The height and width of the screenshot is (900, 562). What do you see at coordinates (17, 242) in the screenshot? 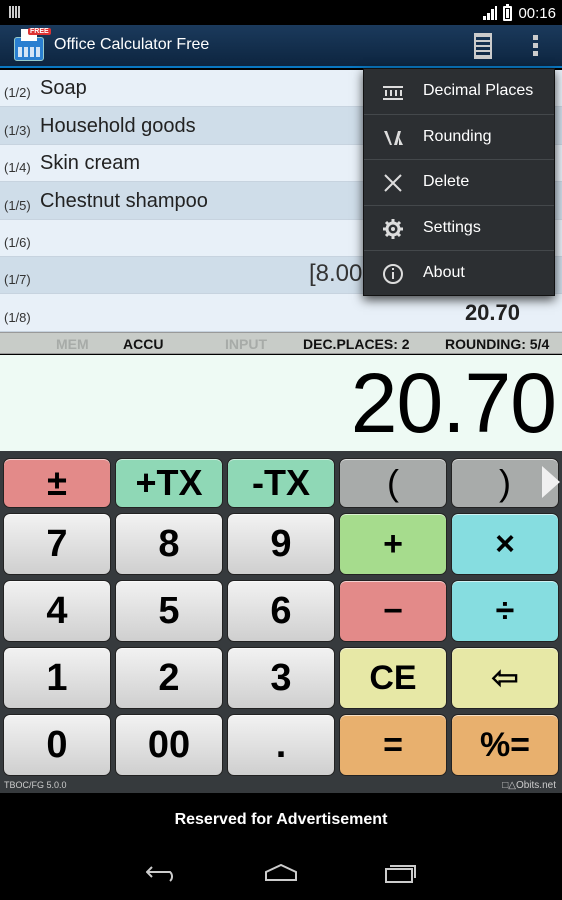
I see `tape-row-index: (1/6)` at bounding box center [17, 242].